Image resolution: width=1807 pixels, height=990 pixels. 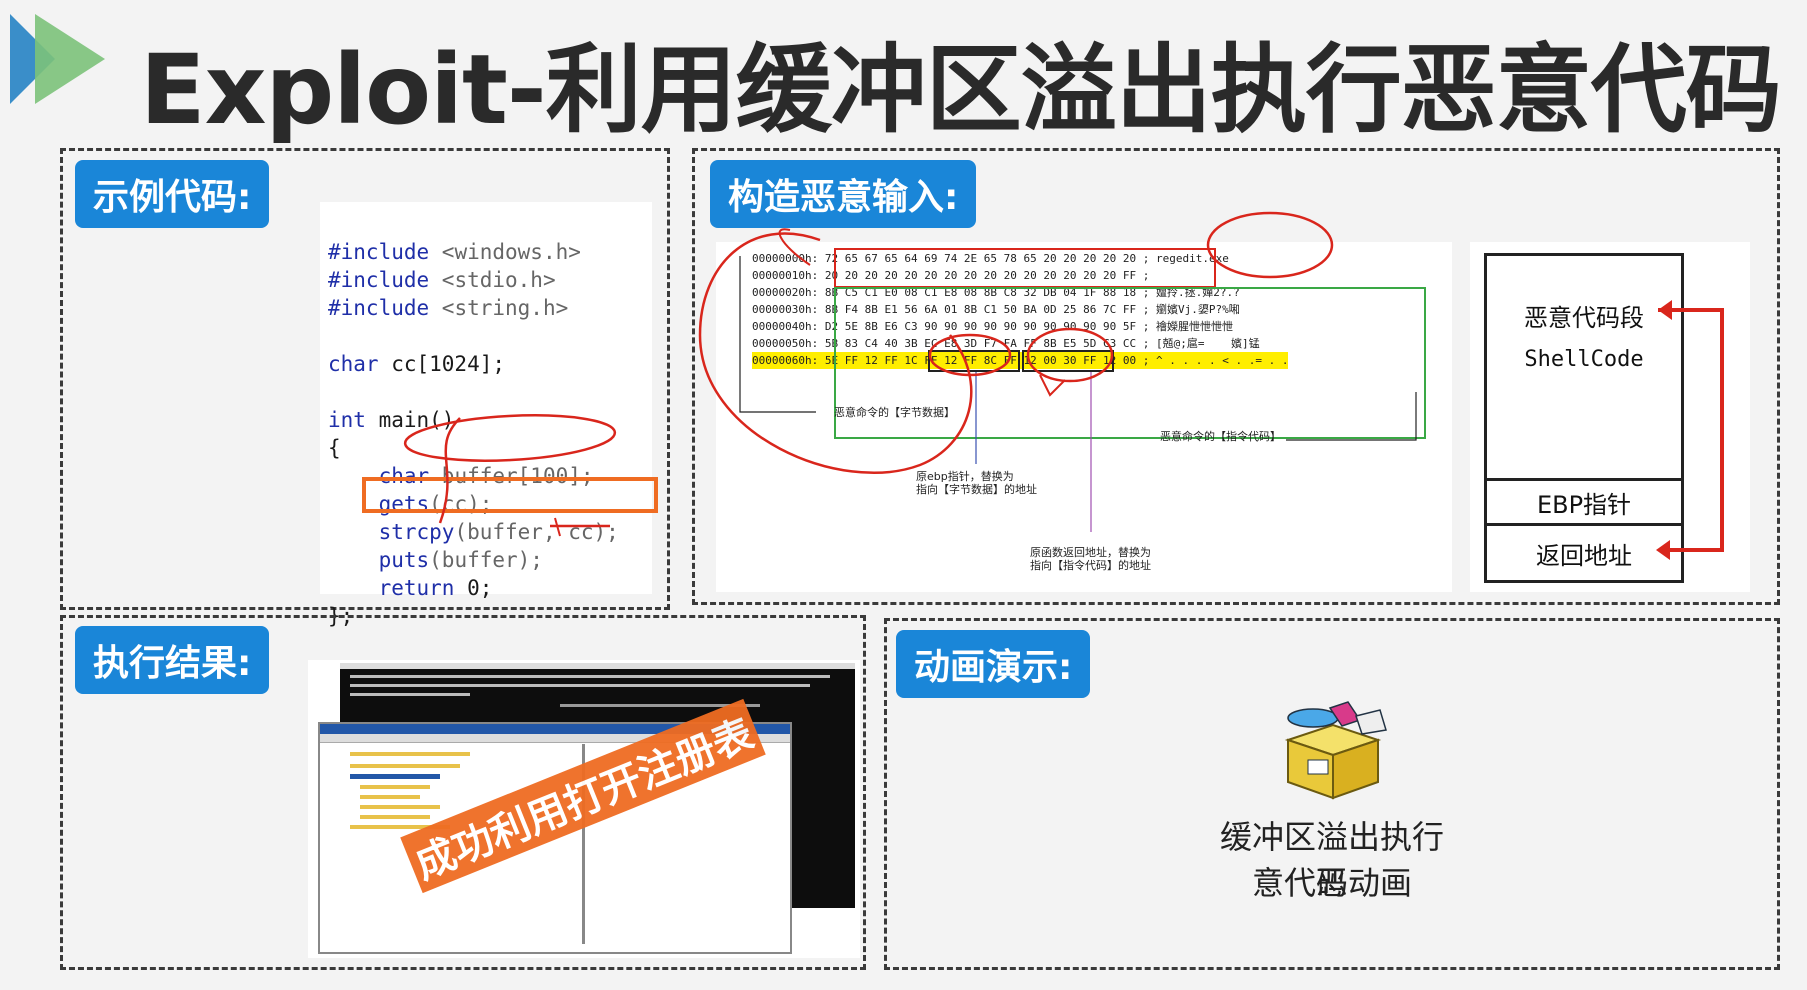 I want to click on hex-annotation-scribbles, so click(x=1016, y=342).